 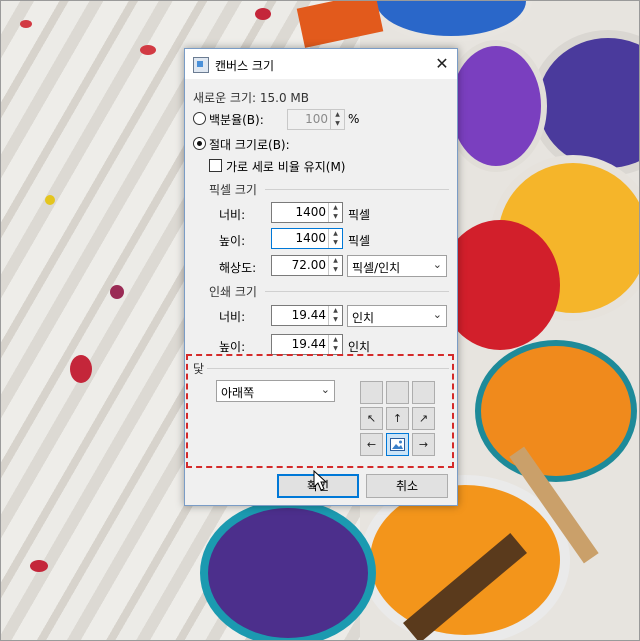 I want to click on by-percent-label: 백분율(B):, so click(x=236, y=120).